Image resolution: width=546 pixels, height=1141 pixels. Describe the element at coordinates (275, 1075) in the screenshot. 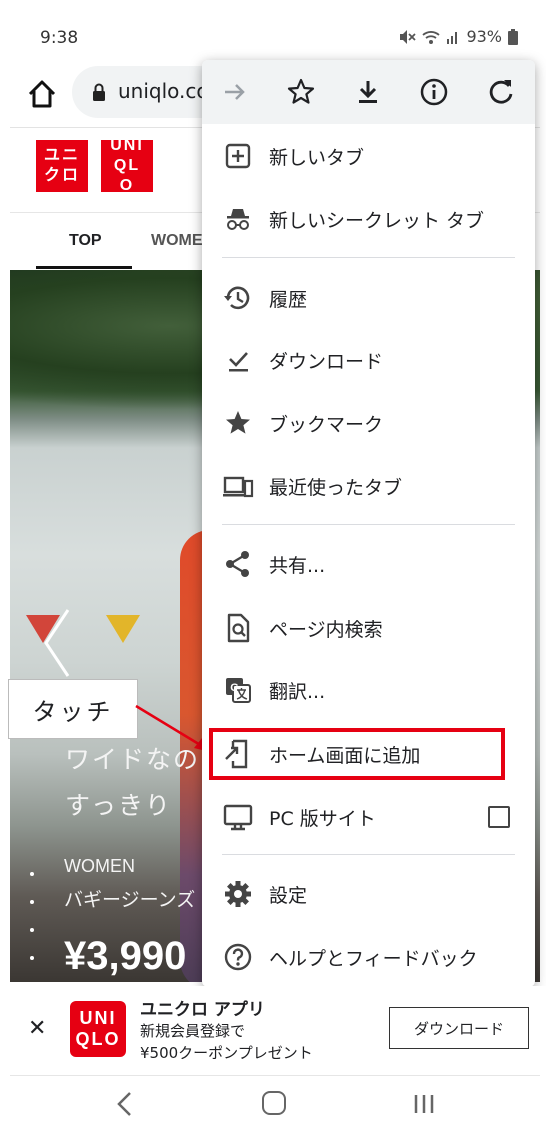

I see `banner-divider` at that location.